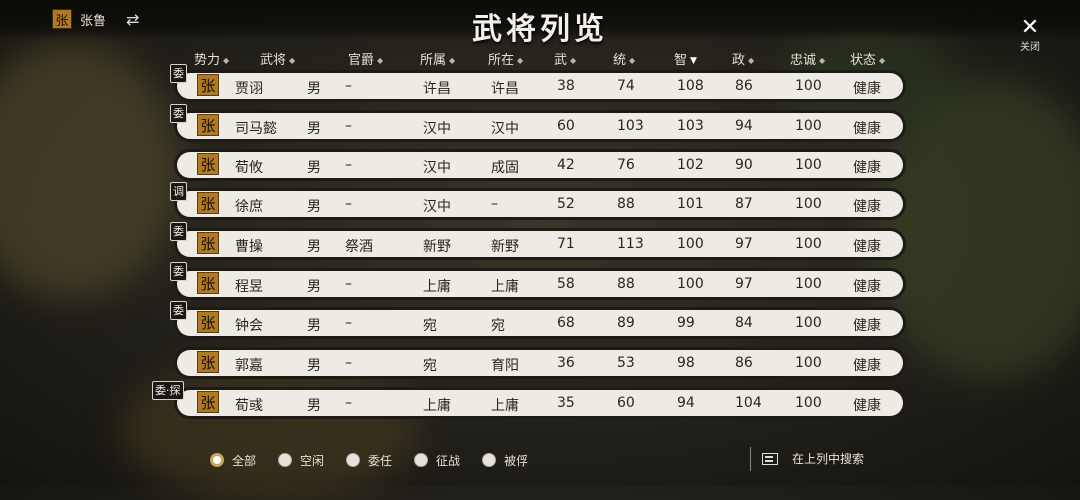 Image resolution: width=1080 pixels, height=500 pixels. I want to click on cell-tong: 103, so click(630, 126).